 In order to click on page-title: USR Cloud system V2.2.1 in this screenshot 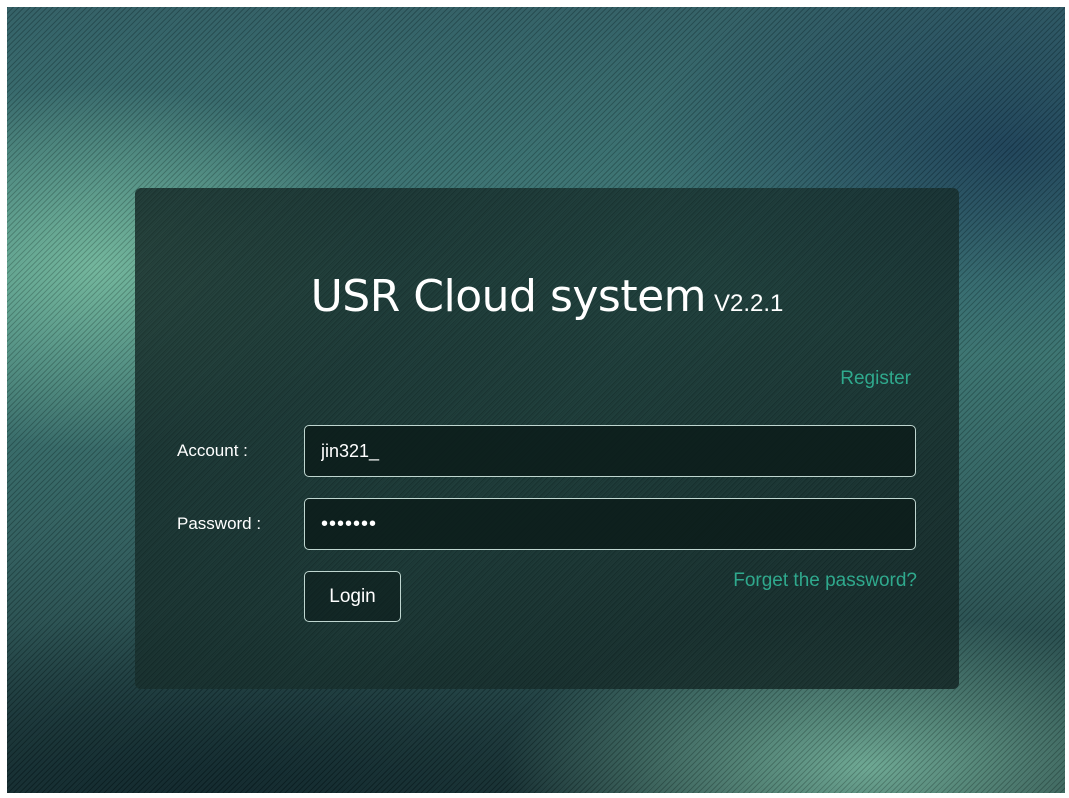, I will do `click(547, 296)`.